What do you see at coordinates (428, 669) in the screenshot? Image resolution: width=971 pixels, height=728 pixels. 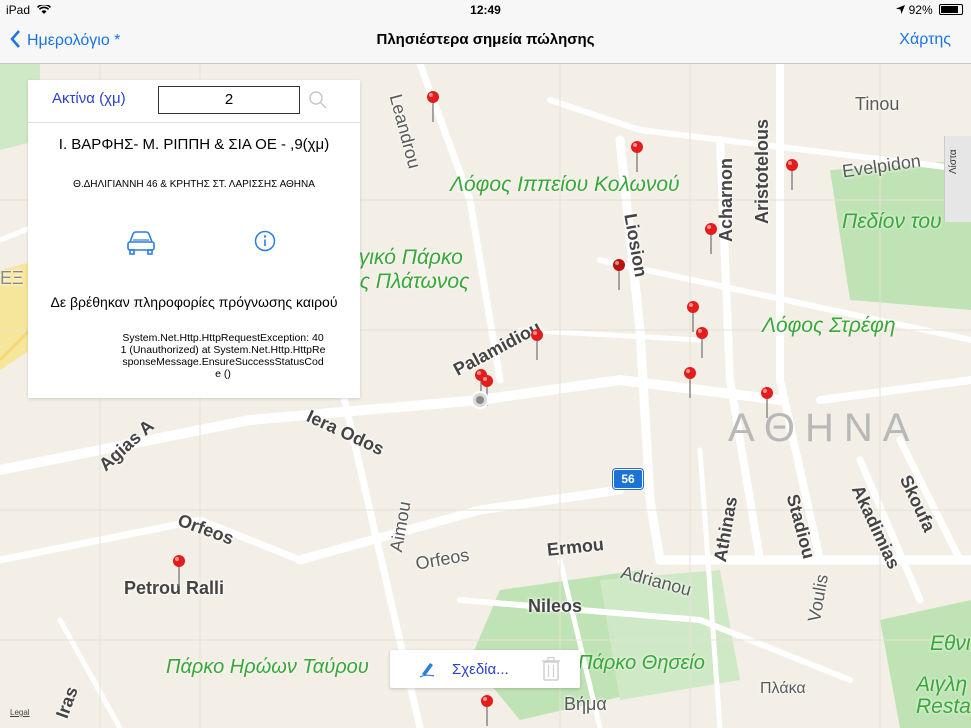 I see `pen-icon` at bounding box center [428, 669].